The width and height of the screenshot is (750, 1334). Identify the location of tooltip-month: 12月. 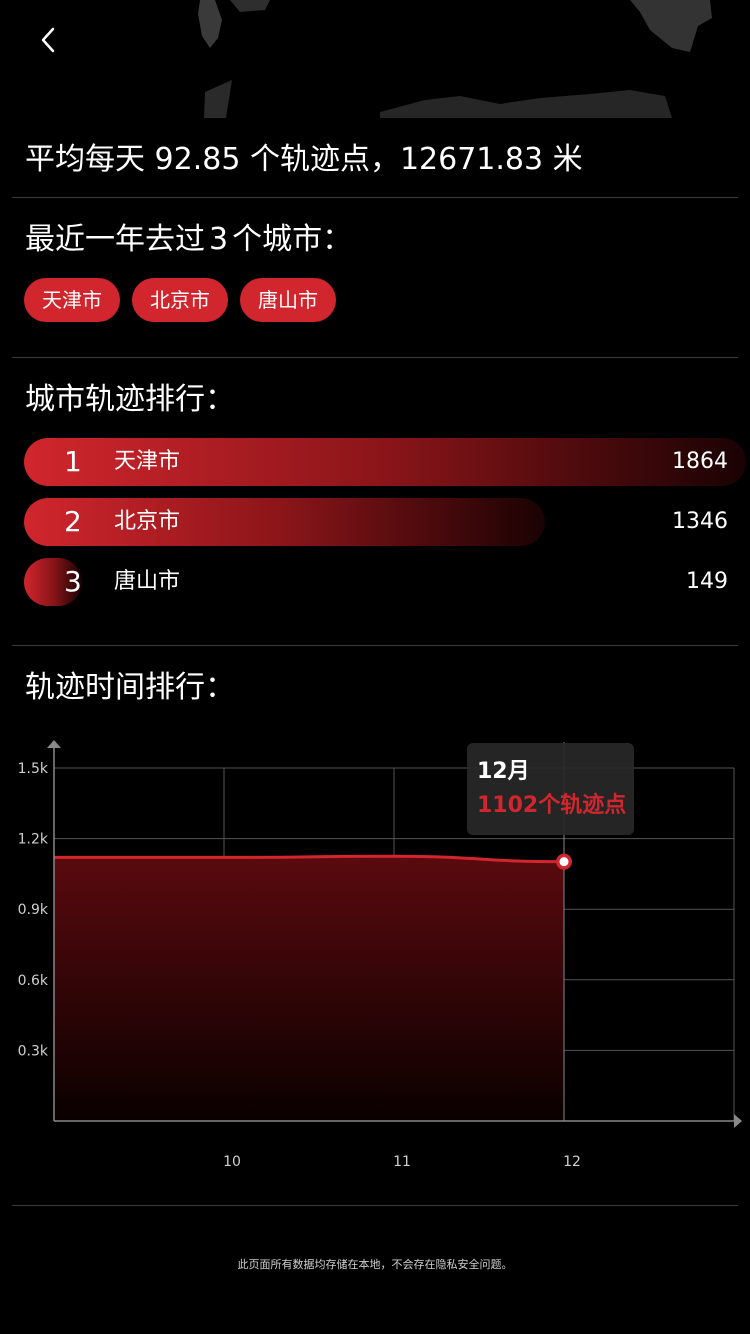
(503, 771).